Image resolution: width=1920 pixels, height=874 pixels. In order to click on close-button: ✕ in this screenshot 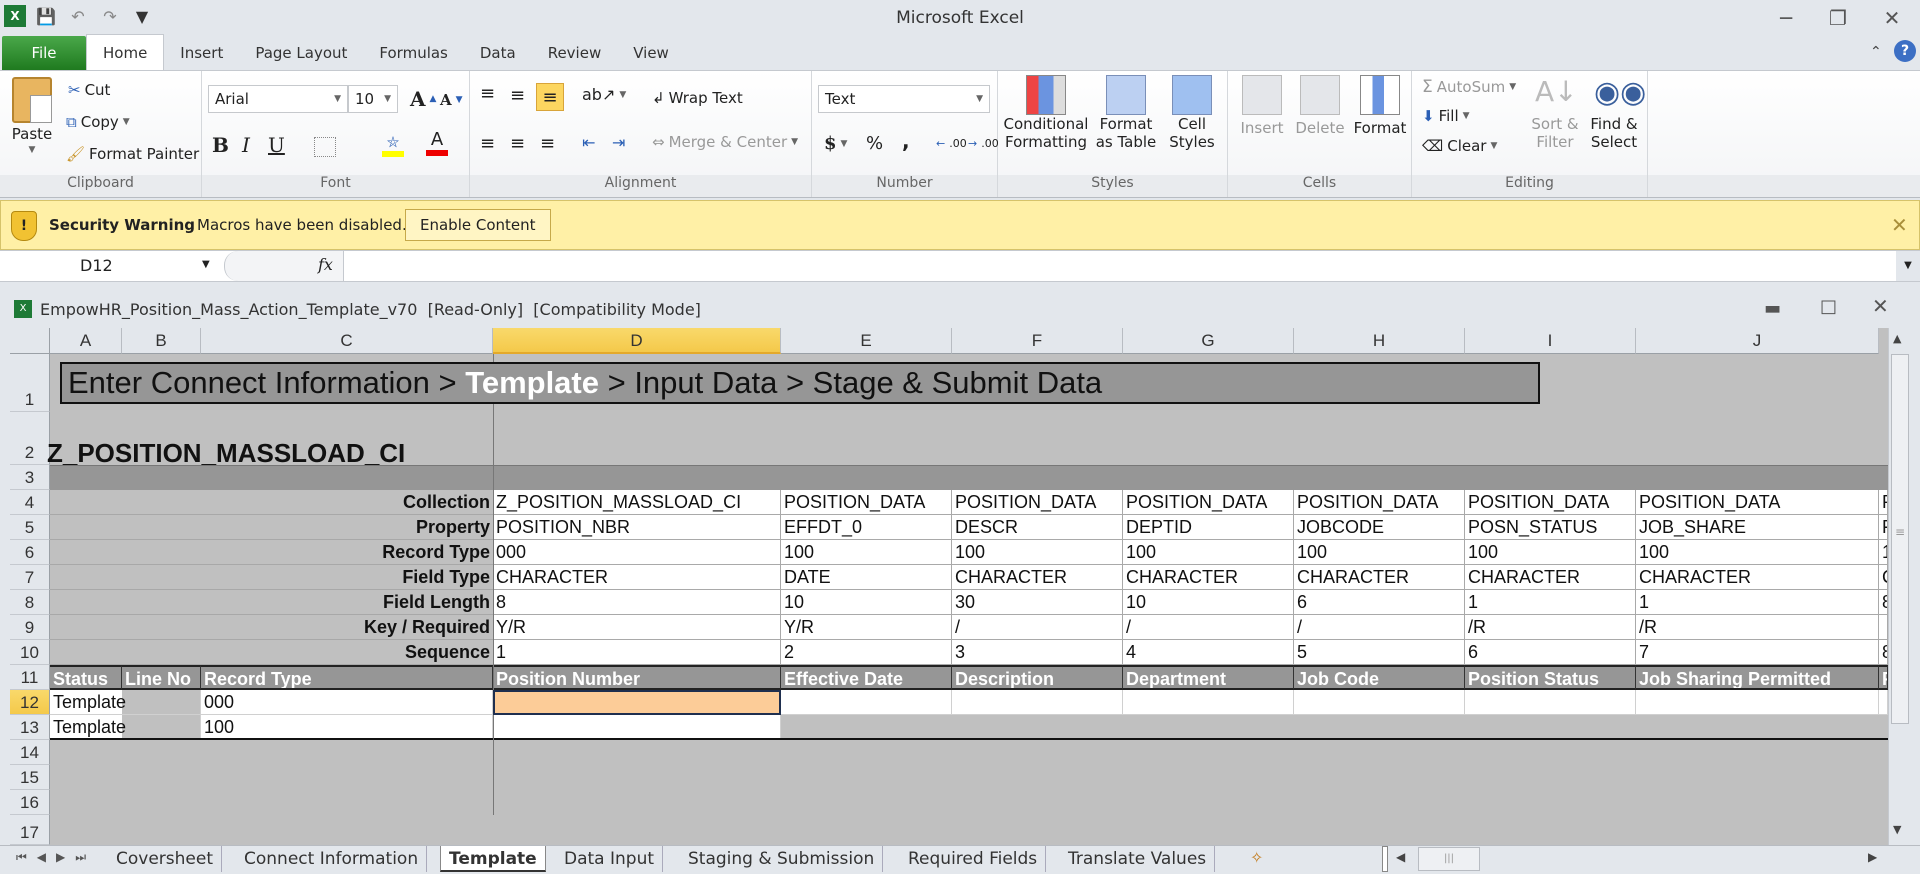, I will do `click(1892, 18)`.